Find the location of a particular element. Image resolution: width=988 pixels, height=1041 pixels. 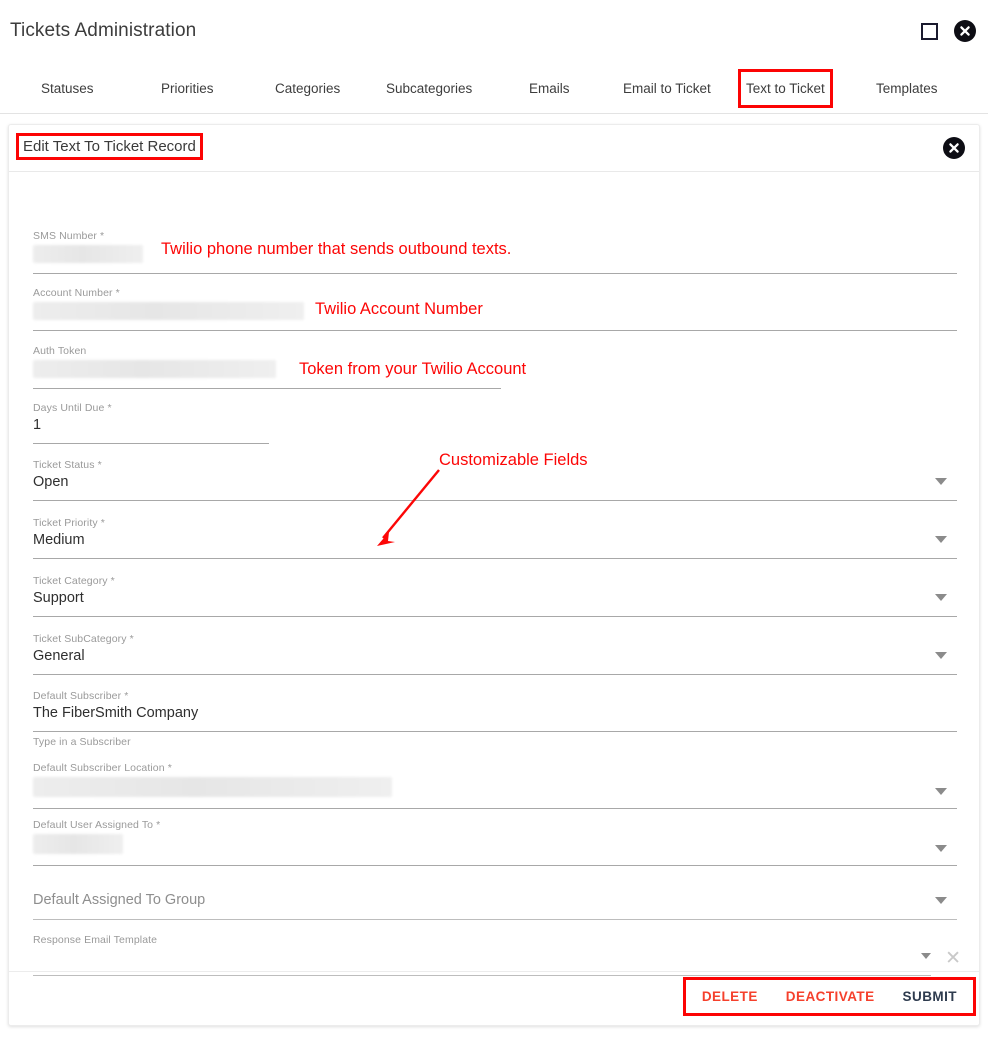

field-ticket-priority: Ticket Priority * Medium is located at coordinates (495, 538).